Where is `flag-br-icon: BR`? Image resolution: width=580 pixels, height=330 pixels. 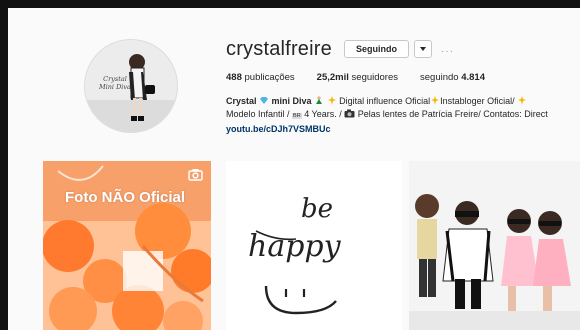 flag-br-icon: BR is located at coordinates (297, 116).